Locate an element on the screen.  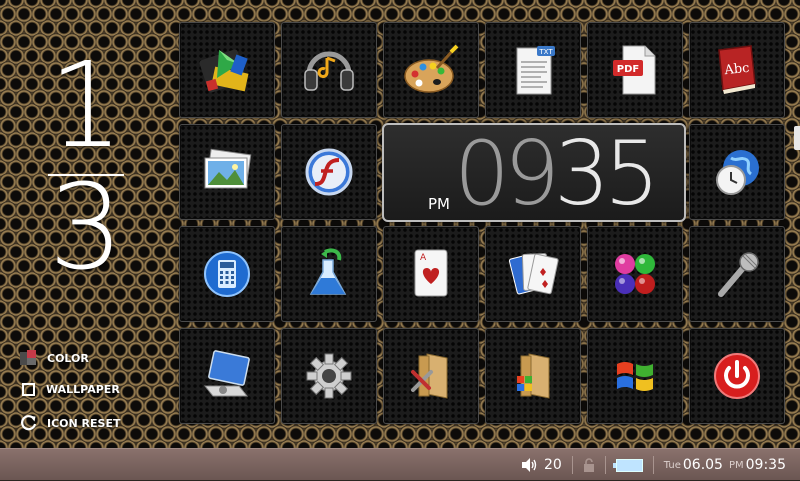
paint-palette-icon is located at coordinates (431, 68).